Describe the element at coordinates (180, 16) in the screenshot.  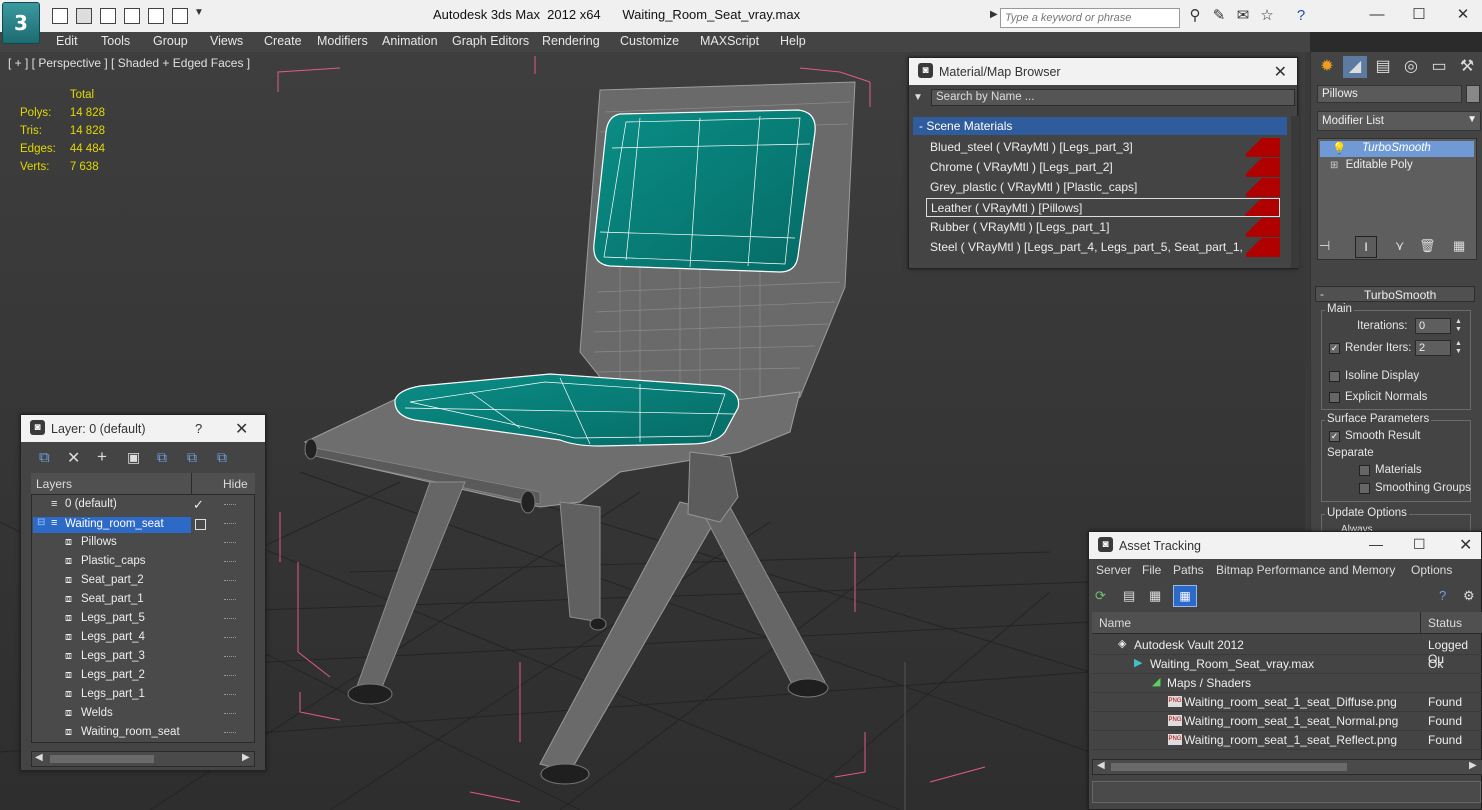
I see `project-folder-icon` at that location.